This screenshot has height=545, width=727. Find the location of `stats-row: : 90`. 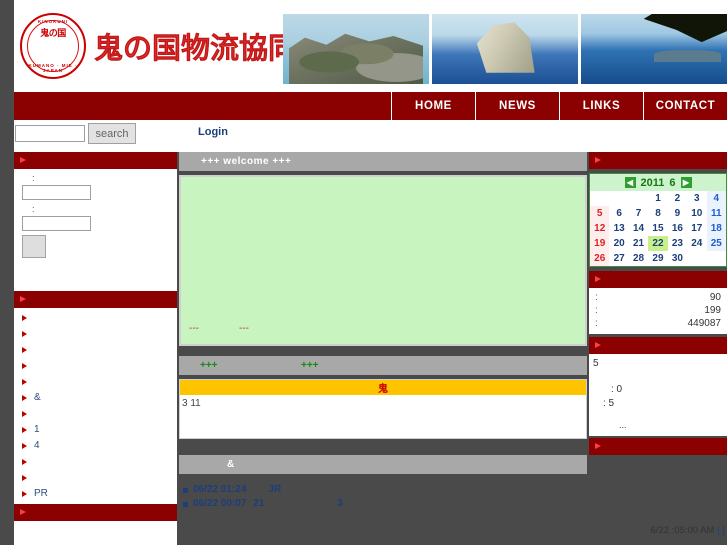

stats-row: : 90 is located at coordinates (658, 297).